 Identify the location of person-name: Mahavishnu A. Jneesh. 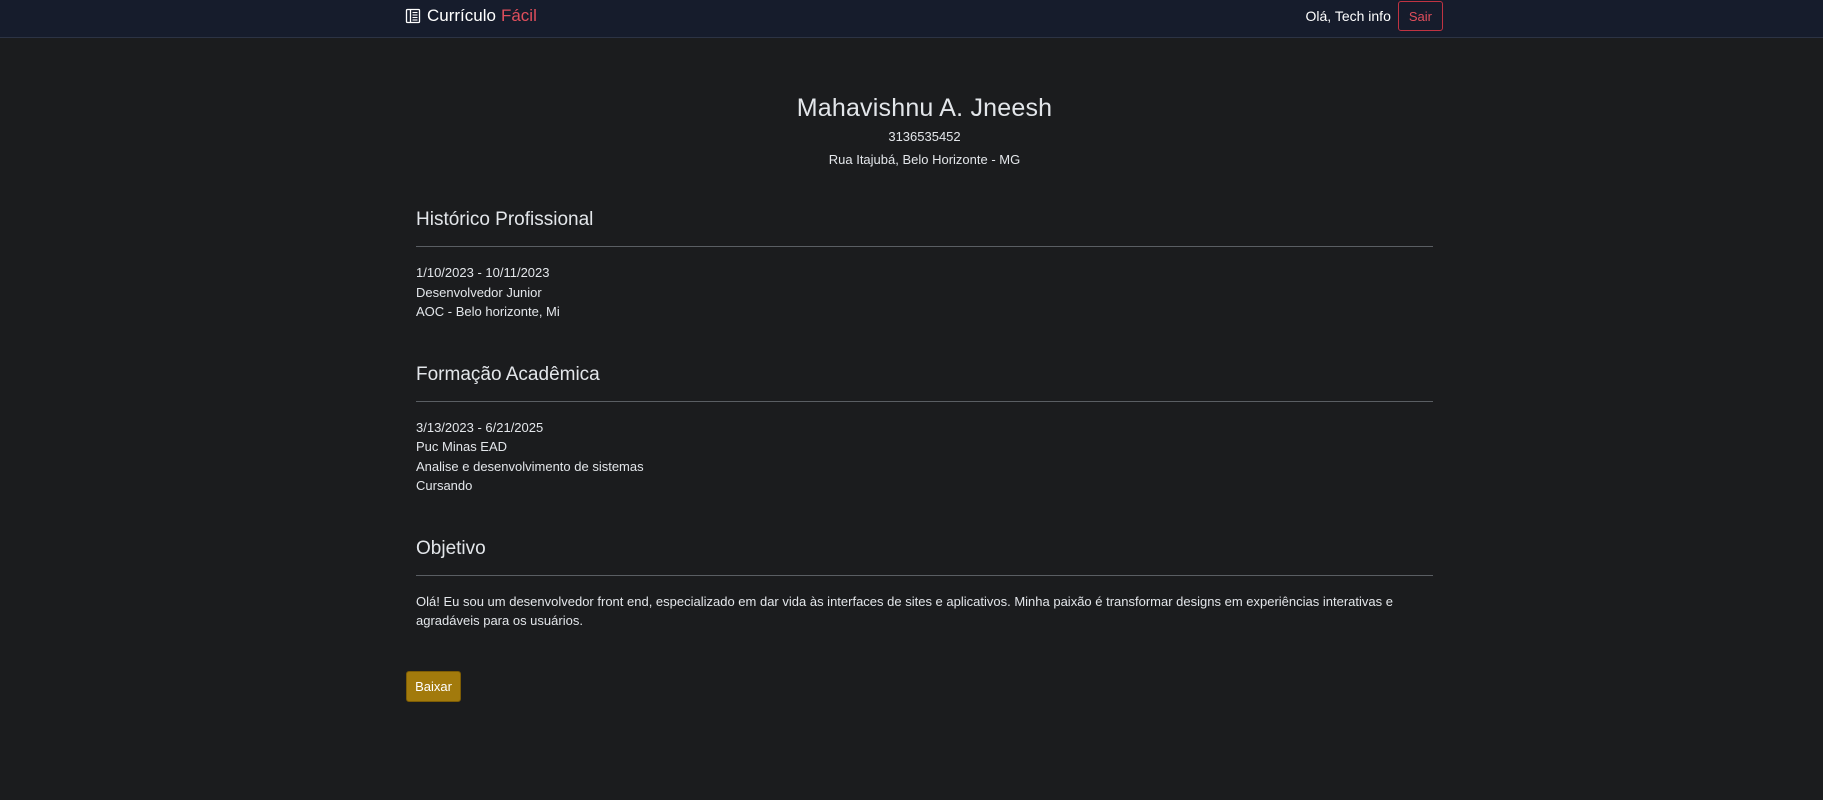
(924, 108).